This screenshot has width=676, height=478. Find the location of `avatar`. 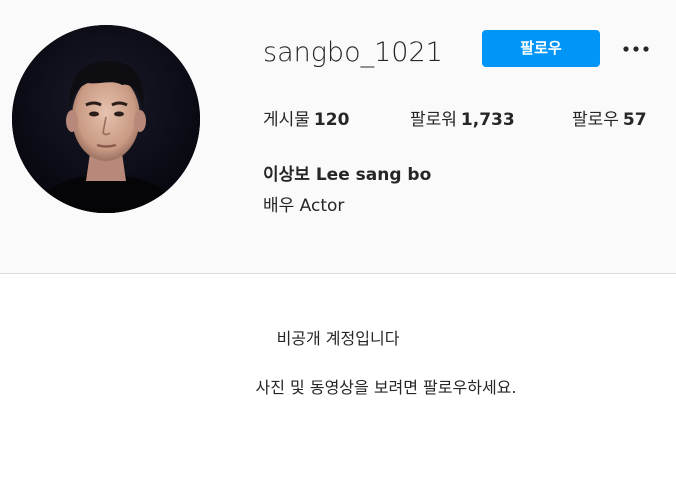

avatar is located at coordinates (106, 119).